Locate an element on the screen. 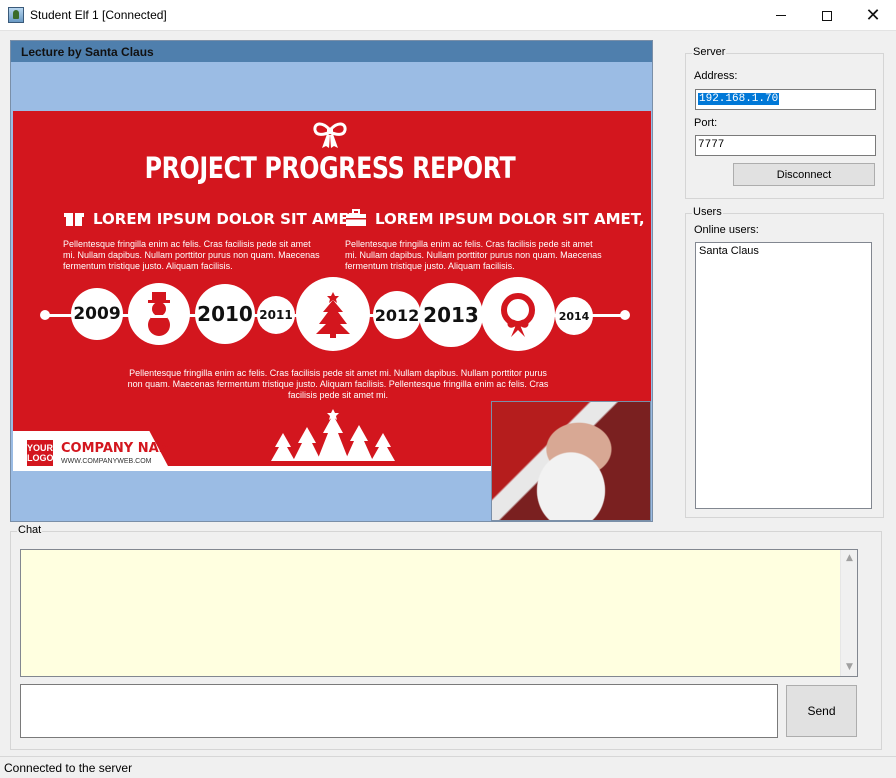 The image size is (896, 778). scroll-up-icon: ▲ is located at coordinates (849, 558).